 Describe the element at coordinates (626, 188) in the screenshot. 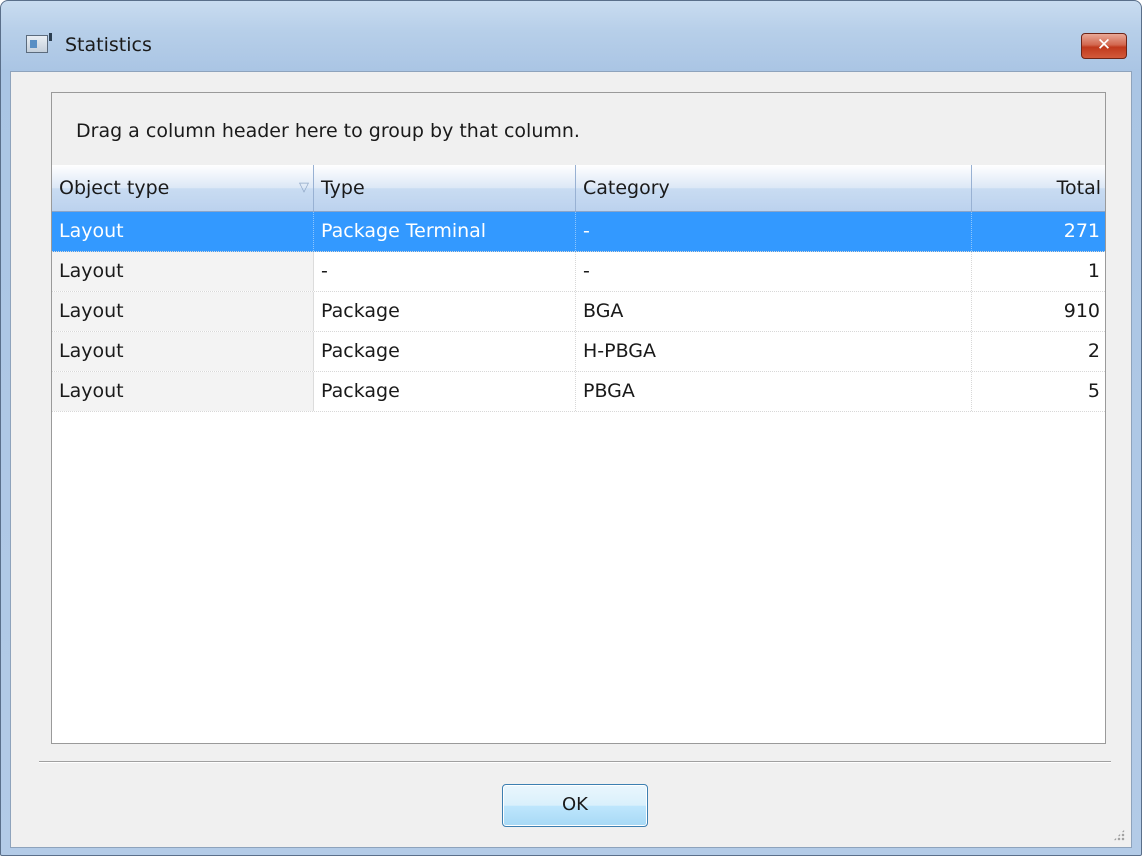

I see `column-header-label: Category` at that location.